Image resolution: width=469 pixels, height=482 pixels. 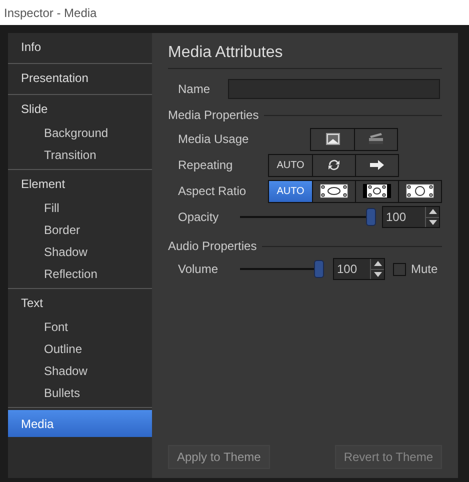 I want to click on sidebar-item: Media, so click(x=80, y=423).